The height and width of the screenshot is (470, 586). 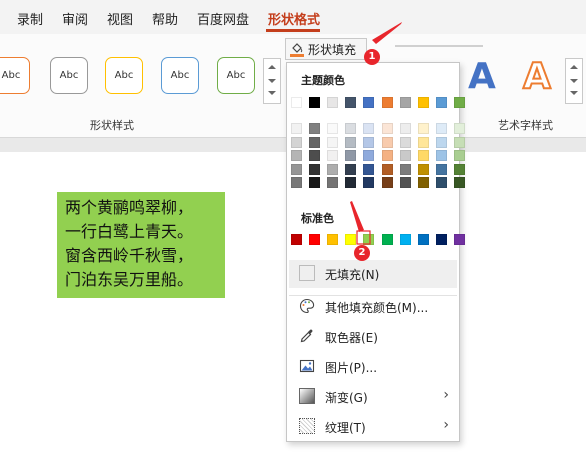 I want to click on tab-record: 录制, so click(x=30, y=18).